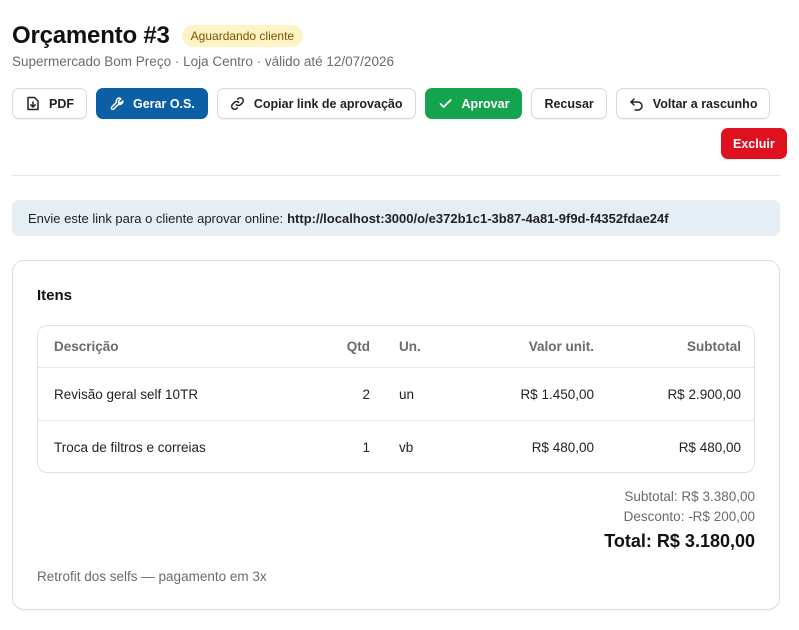 The height and width of the screenshot is (630, 799). I want to click on pdf-button-label: PDF, so click(61, 103).